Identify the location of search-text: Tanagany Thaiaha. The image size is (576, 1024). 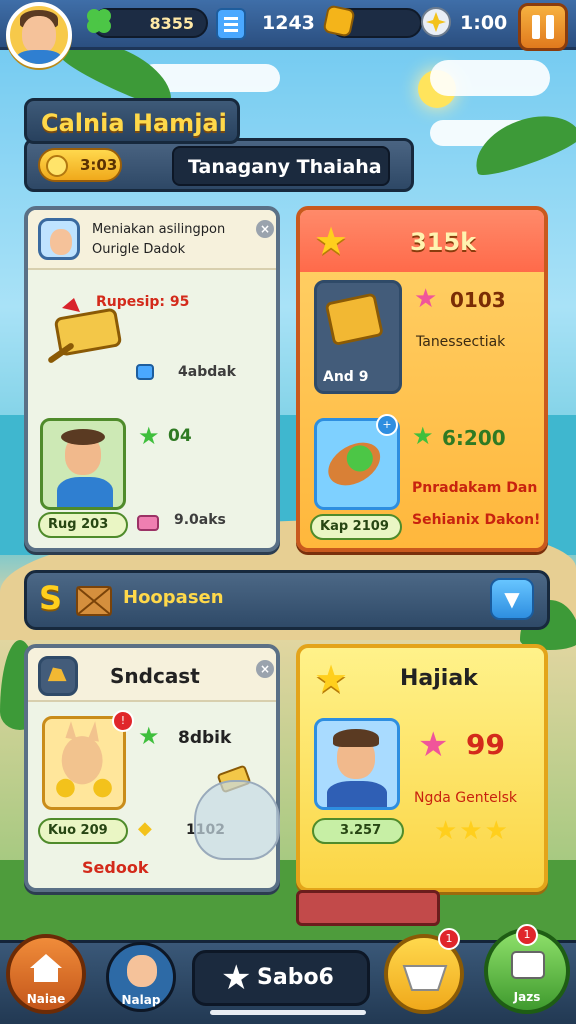
(285, 167).